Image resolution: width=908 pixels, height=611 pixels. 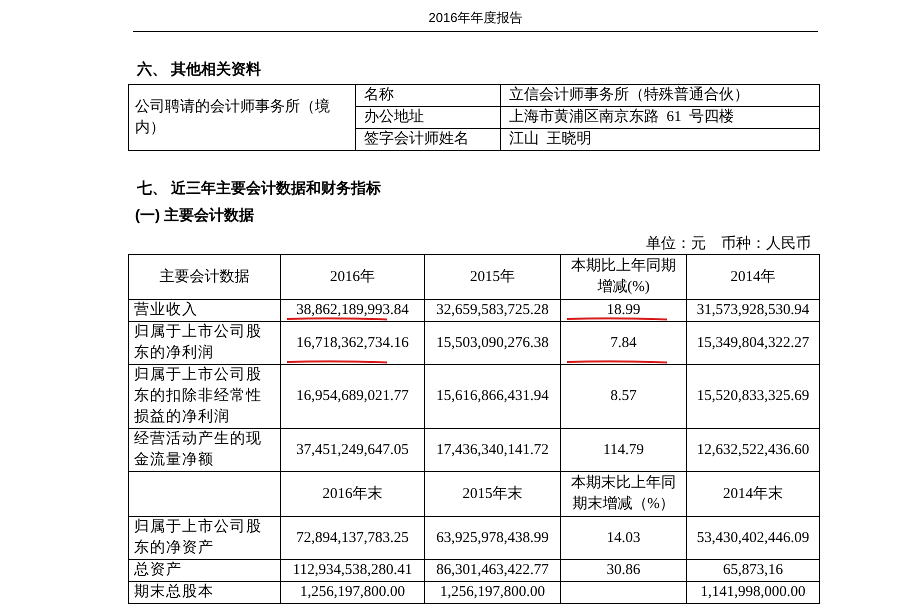 What do you see at coordinates (660, 95) in the screenshot?
I see `table-cell: 立信会计师事务所（特殊普通合伙）` at bounding box center [660, 95].